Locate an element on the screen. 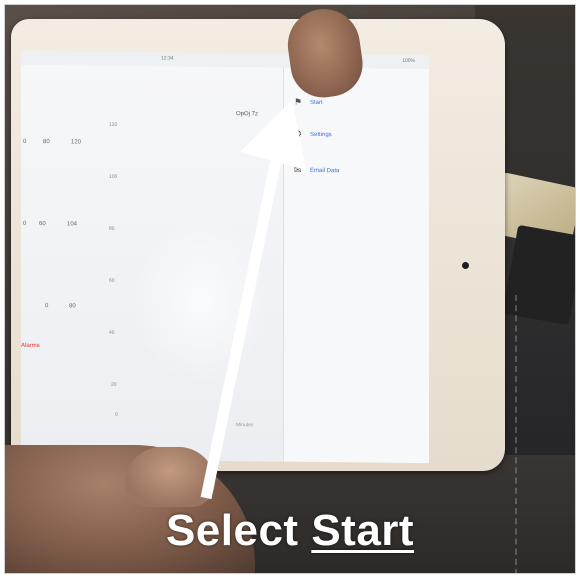 The width and height of the screenshot is (580, 578). instruction-caption: Select Start is located at coordinates (290, 531).